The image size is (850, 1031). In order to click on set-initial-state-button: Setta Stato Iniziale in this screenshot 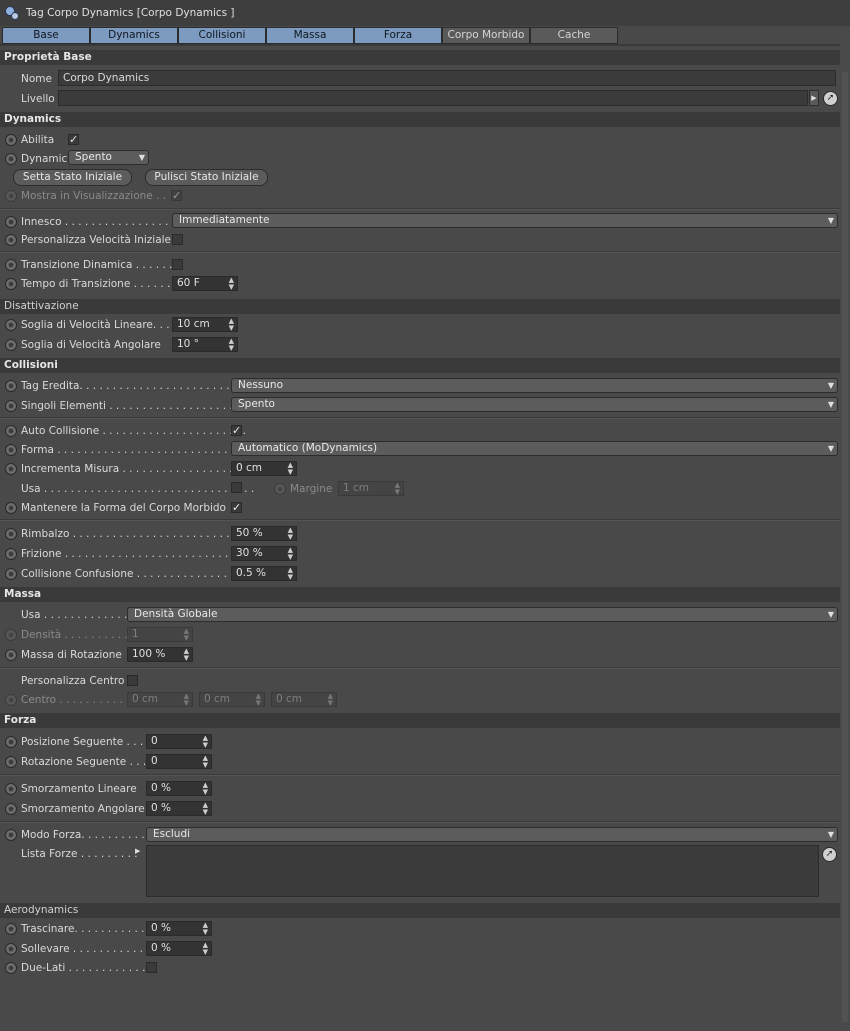, I will do `click(72, 177)`.